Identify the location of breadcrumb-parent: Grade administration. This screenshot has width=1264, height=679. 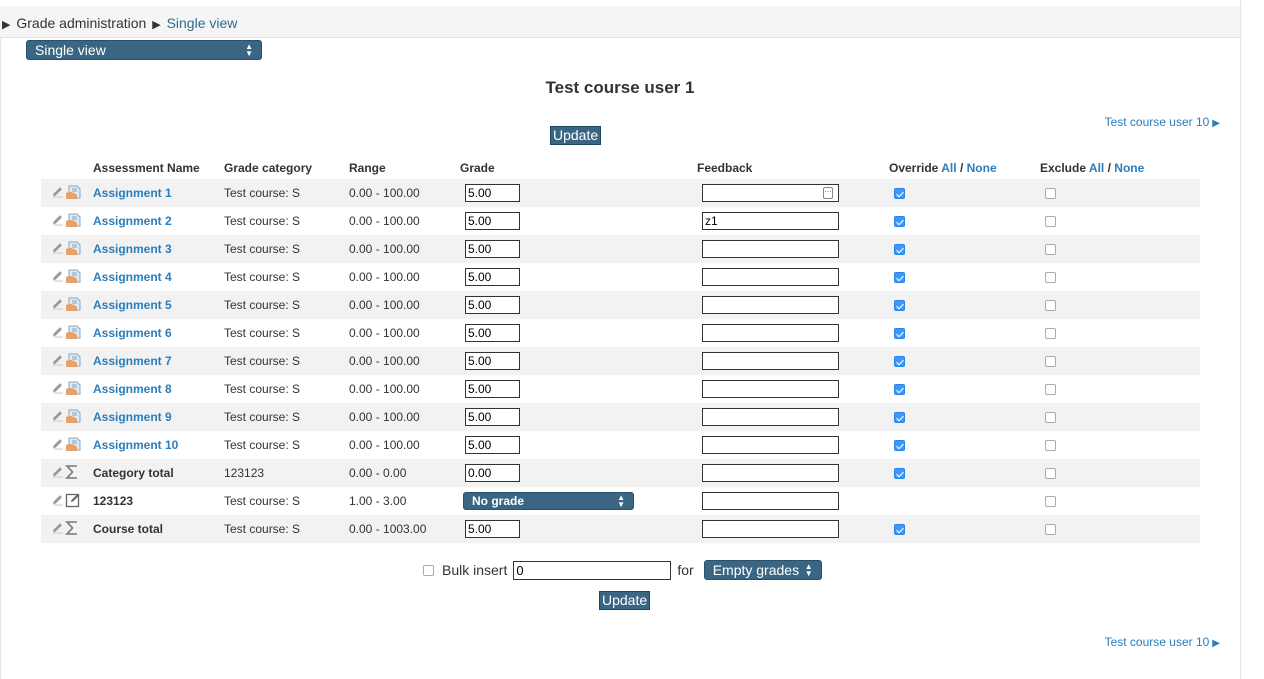
(81, 23).